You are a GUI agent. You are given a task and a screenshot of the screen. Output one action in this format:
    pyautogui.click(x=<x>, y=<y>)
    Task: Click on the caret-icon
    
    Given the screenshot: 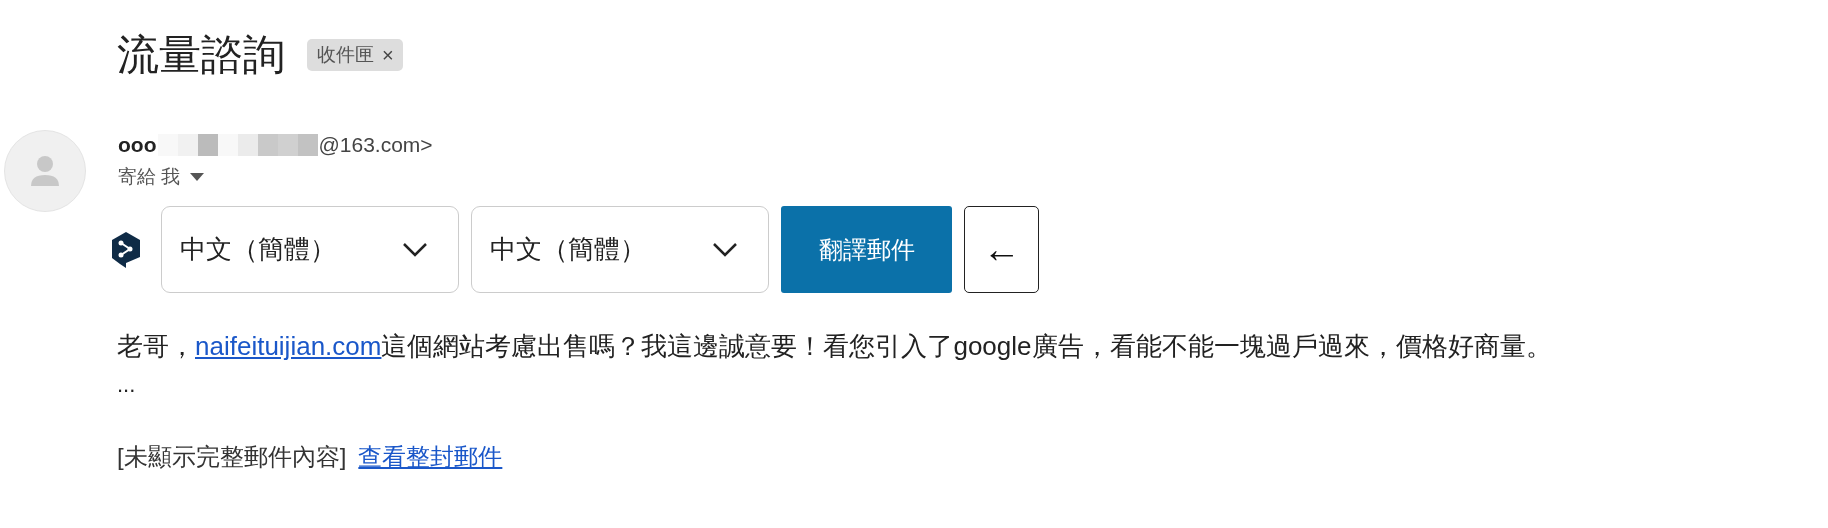 What is the action you would take?
    pyautogui.click(x=197, y=177)
    